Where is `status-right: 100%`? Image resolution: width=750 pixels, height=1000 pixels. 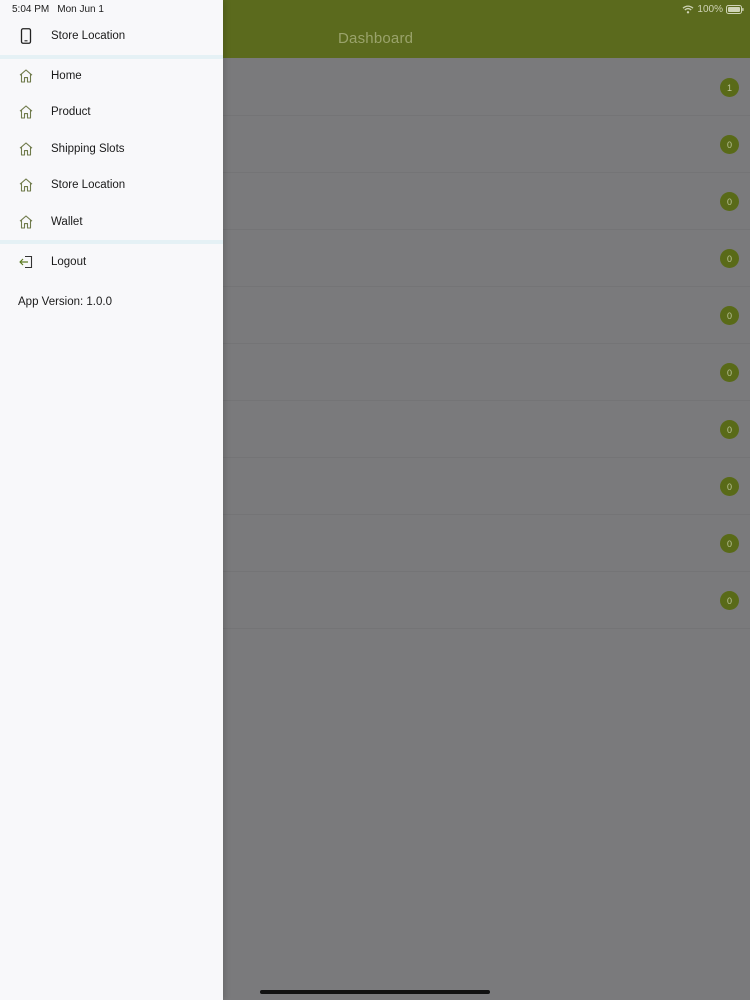
status-right: 100% is located at coordinates (713, 9).